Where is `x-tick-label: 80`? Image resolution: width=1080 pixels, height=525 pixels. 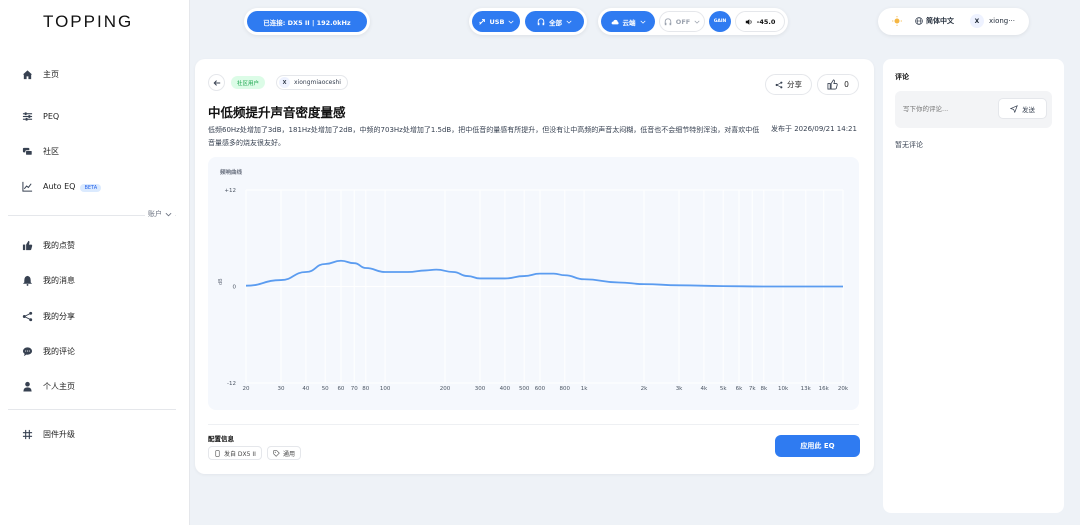
x-tick-label: 80 is located at coordinates (365, 389).